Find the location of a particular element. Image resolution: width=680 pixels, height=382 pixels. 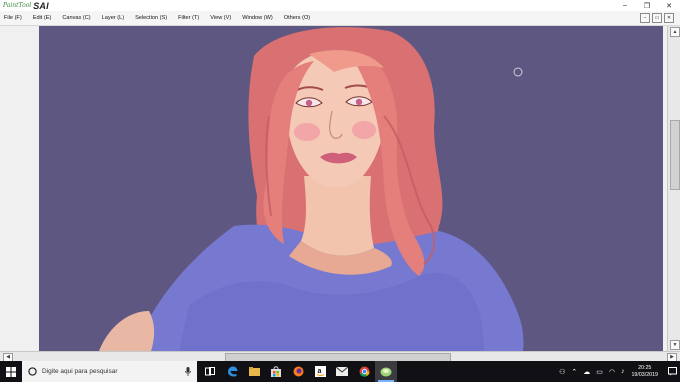

menu-file: File (F) is located at coordinates (13, 18).